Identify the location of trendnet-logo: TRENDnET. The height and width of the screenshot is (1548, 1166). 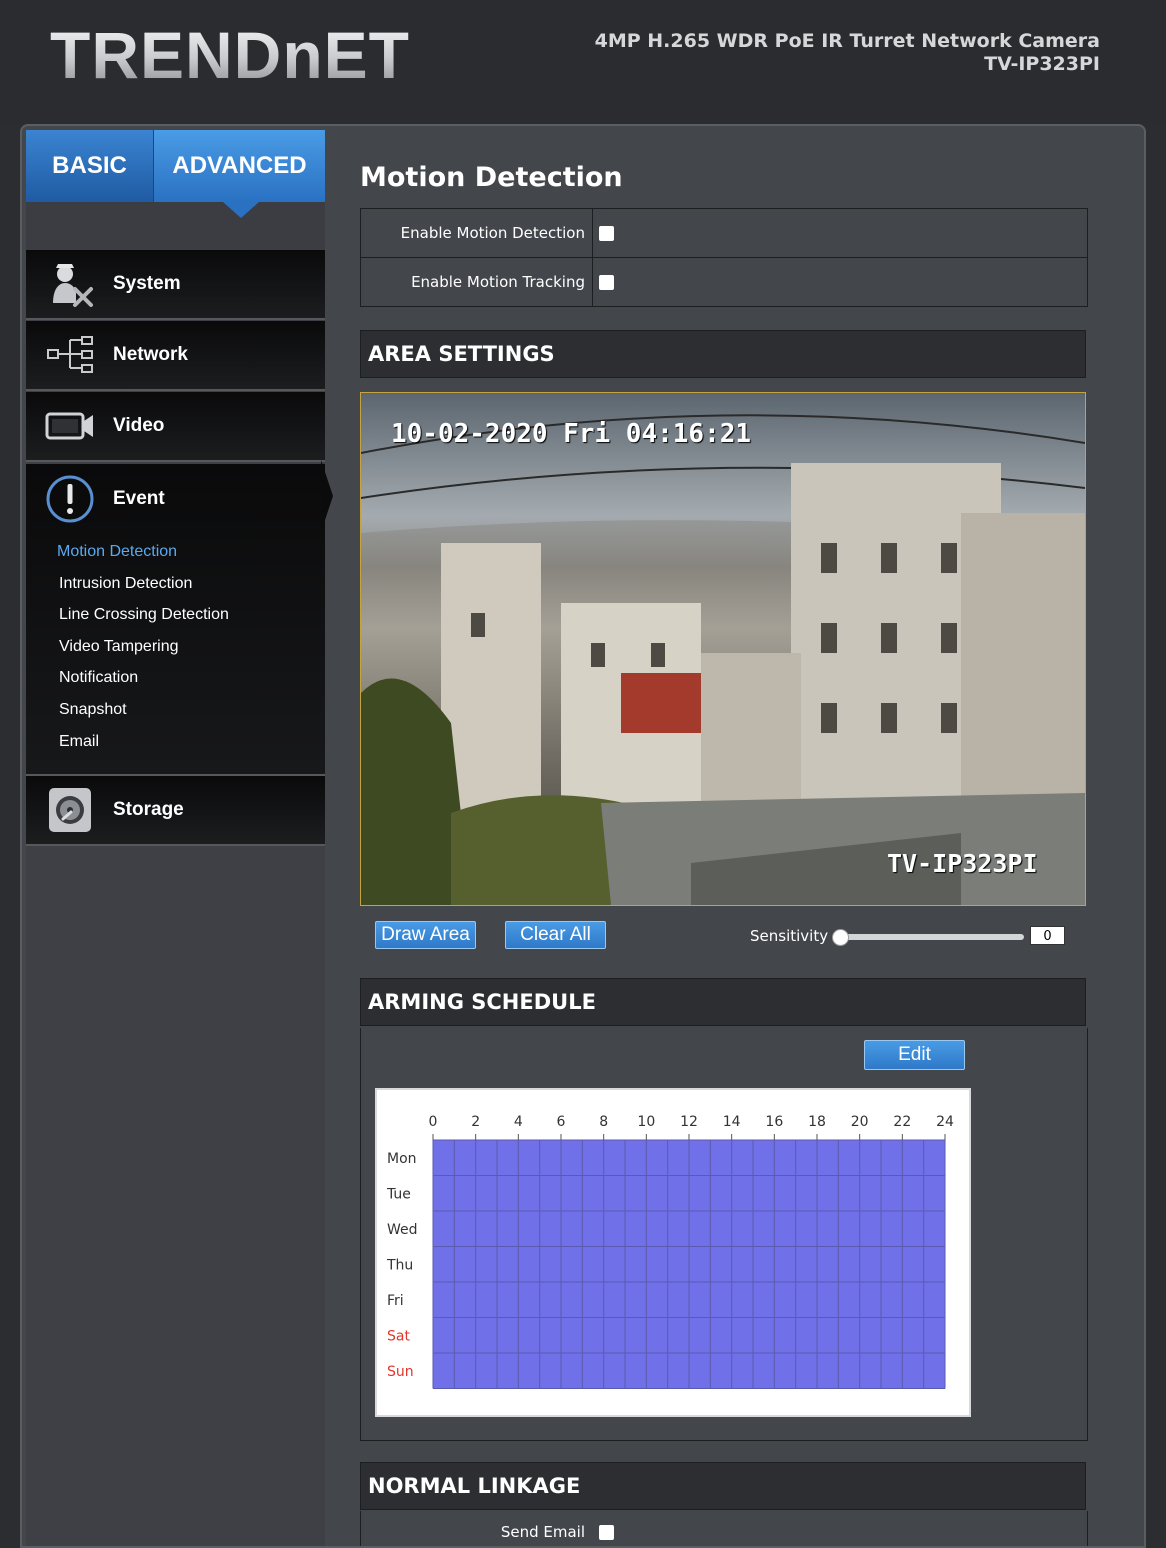
(230, 55).